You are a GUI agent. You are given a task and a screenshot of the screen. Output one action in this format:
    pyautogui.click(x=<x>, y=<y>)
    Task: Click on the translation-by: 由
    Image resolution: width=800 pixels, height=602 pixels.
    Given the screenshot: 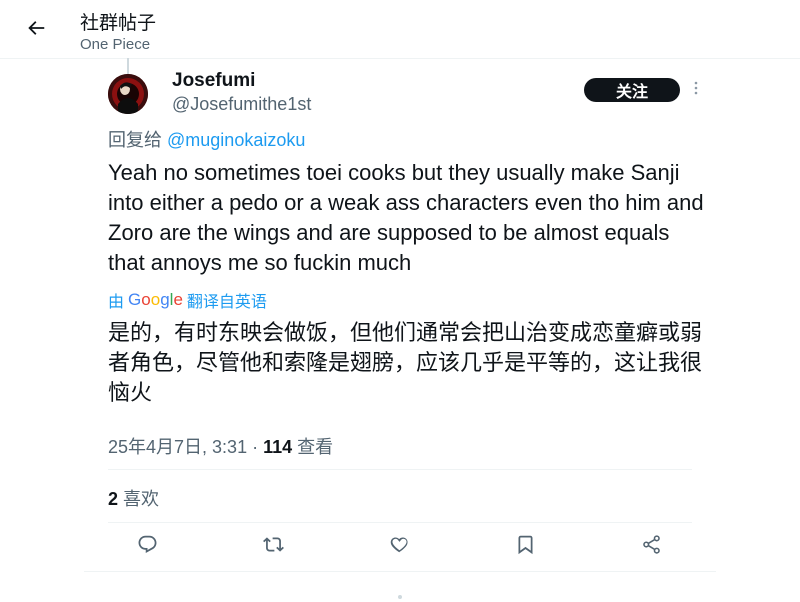 What is the action you would take?
    pyautogui.click(x=116, y=302)
    